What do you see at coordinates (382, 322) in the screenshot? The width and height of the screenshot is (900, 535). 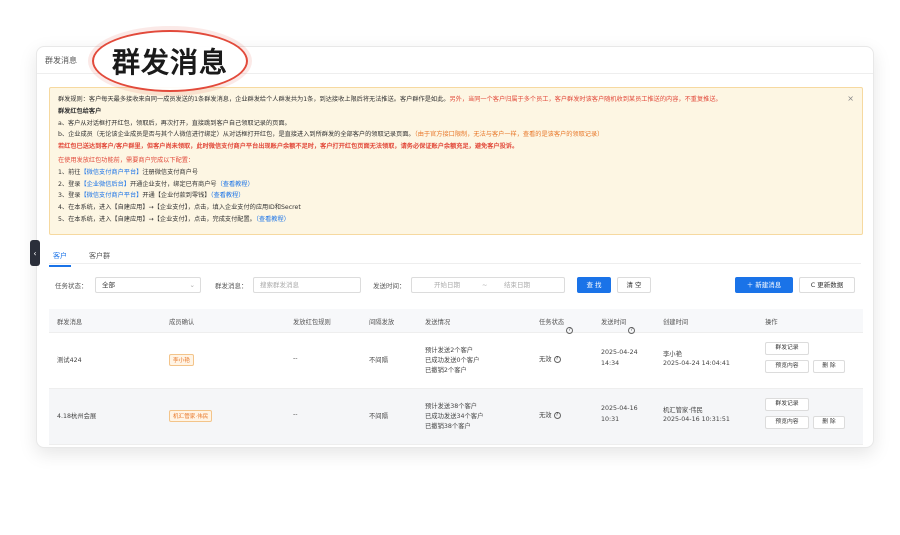 I see `col-interval: 间隔发放` at bounding box center [382, 322].